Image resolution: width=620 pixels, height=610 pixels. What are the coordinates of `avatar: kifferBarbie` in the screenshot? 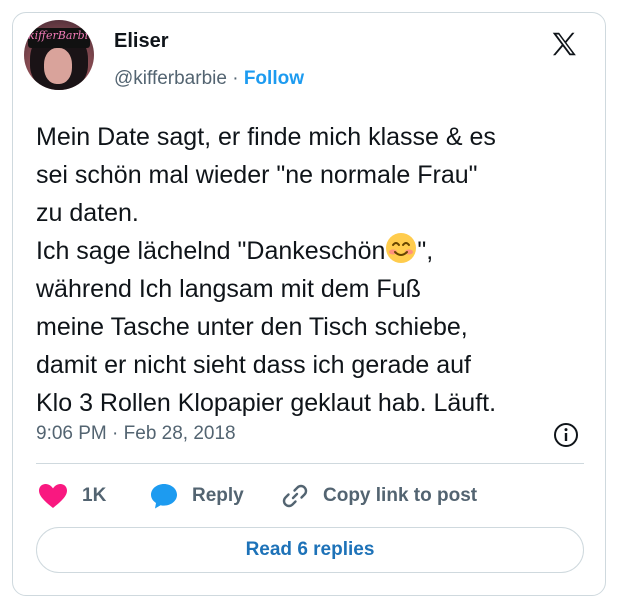 It's located at (59, 55).